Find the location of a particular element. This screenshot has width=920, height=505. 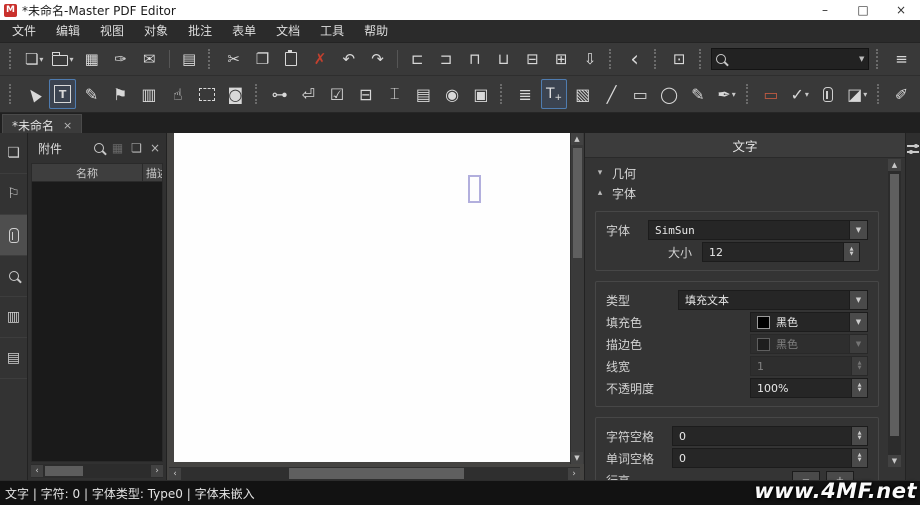

align-left-button: ⊏ is located at coordinates (417, 59).